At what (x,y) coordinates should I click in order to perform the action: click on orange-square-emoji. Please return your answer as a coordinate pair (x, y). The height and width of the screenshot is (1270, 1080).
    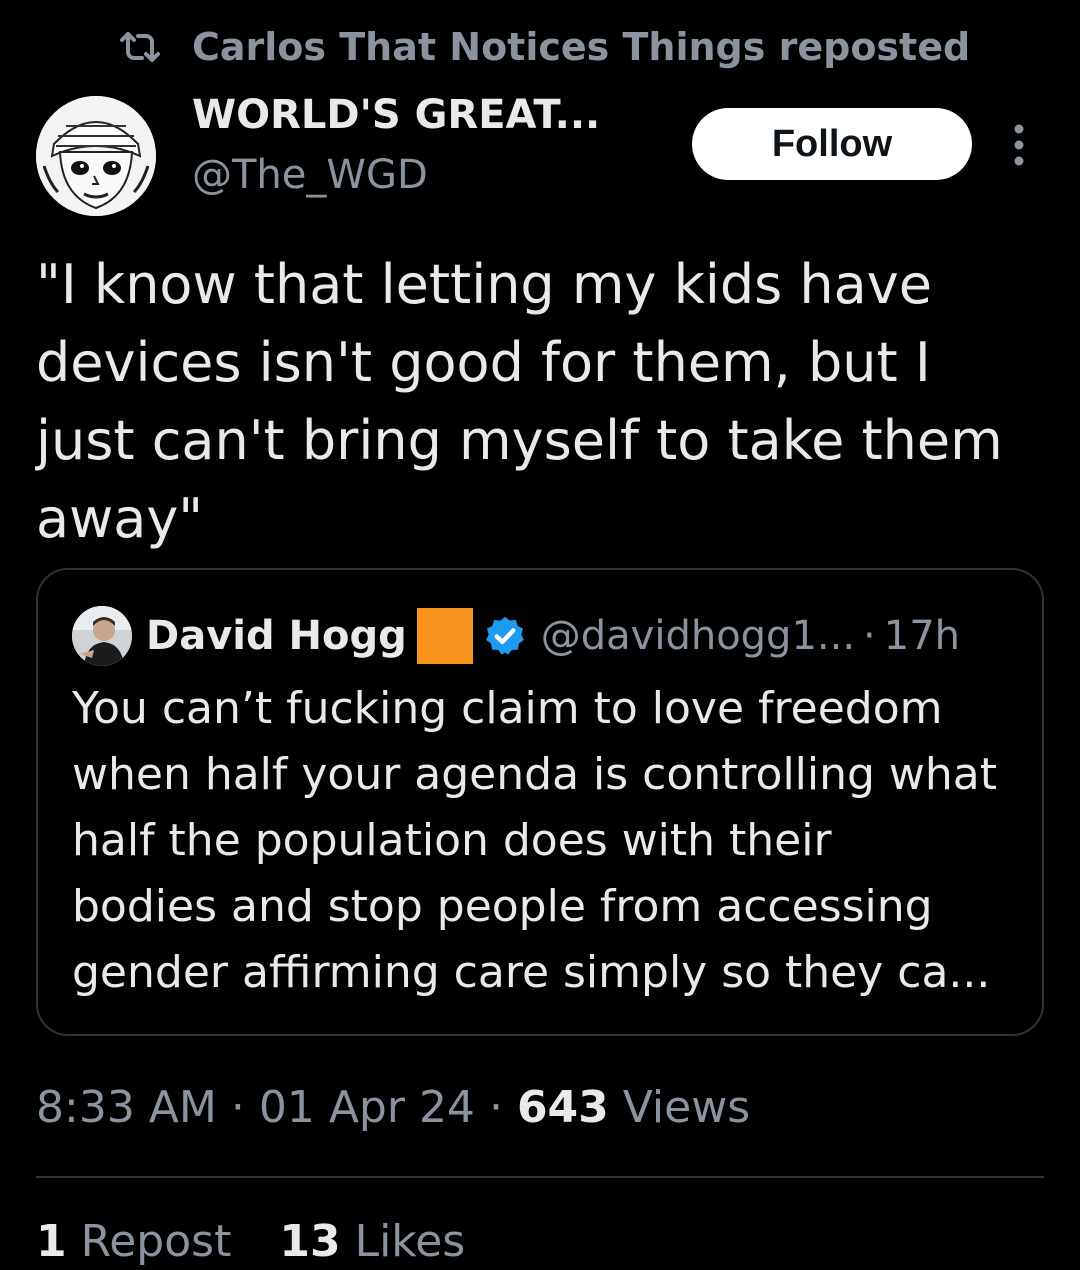
    Looking at the image, I should click on (444, 636).